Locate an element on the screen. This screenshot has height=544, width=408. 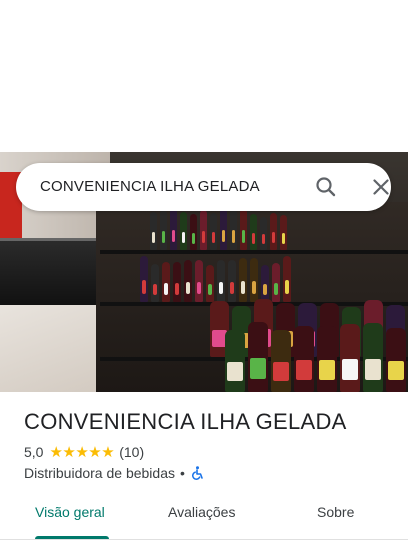
close-icon is located at coordinates (381, 187).